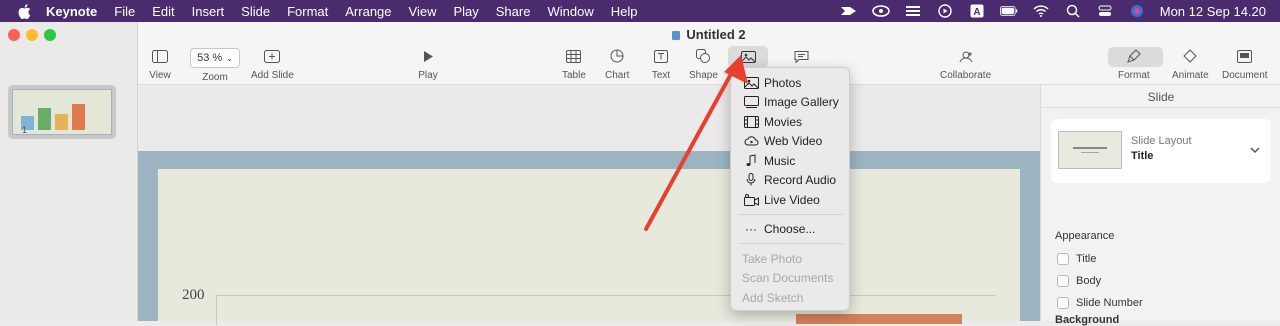 The image size is (1280, 326). I want to click on menu-help: Help, so click(624, 11).